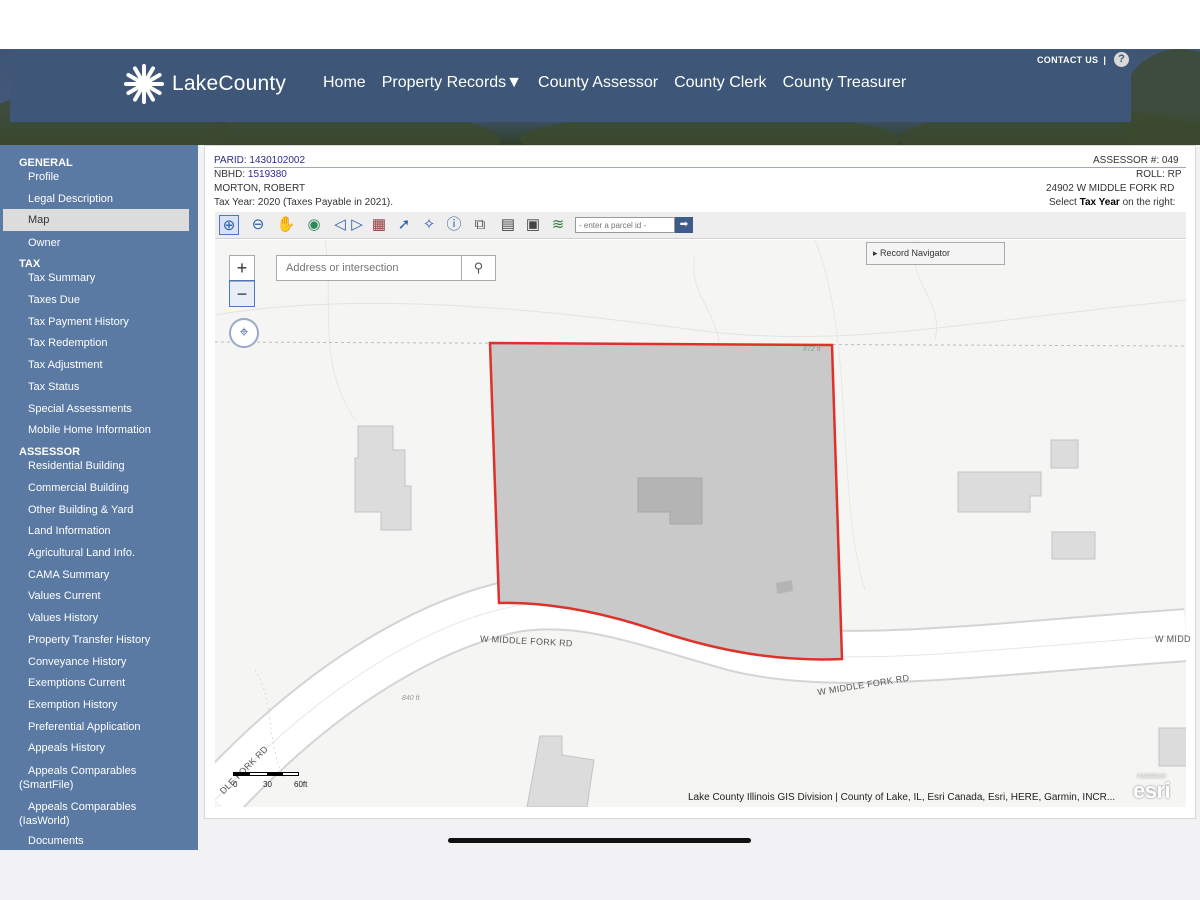  I want to click on home-indicator, so click(599, 840).